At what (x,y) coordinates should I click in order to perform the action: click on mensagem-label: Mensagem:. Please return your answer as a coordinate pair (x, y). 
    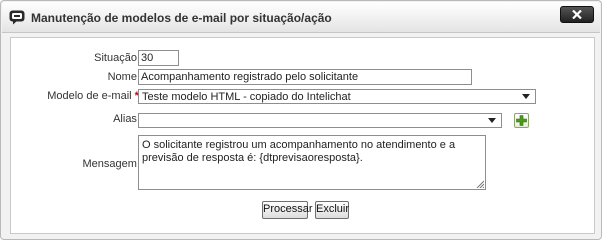
    Looking at the image, I should click on (112, 164).